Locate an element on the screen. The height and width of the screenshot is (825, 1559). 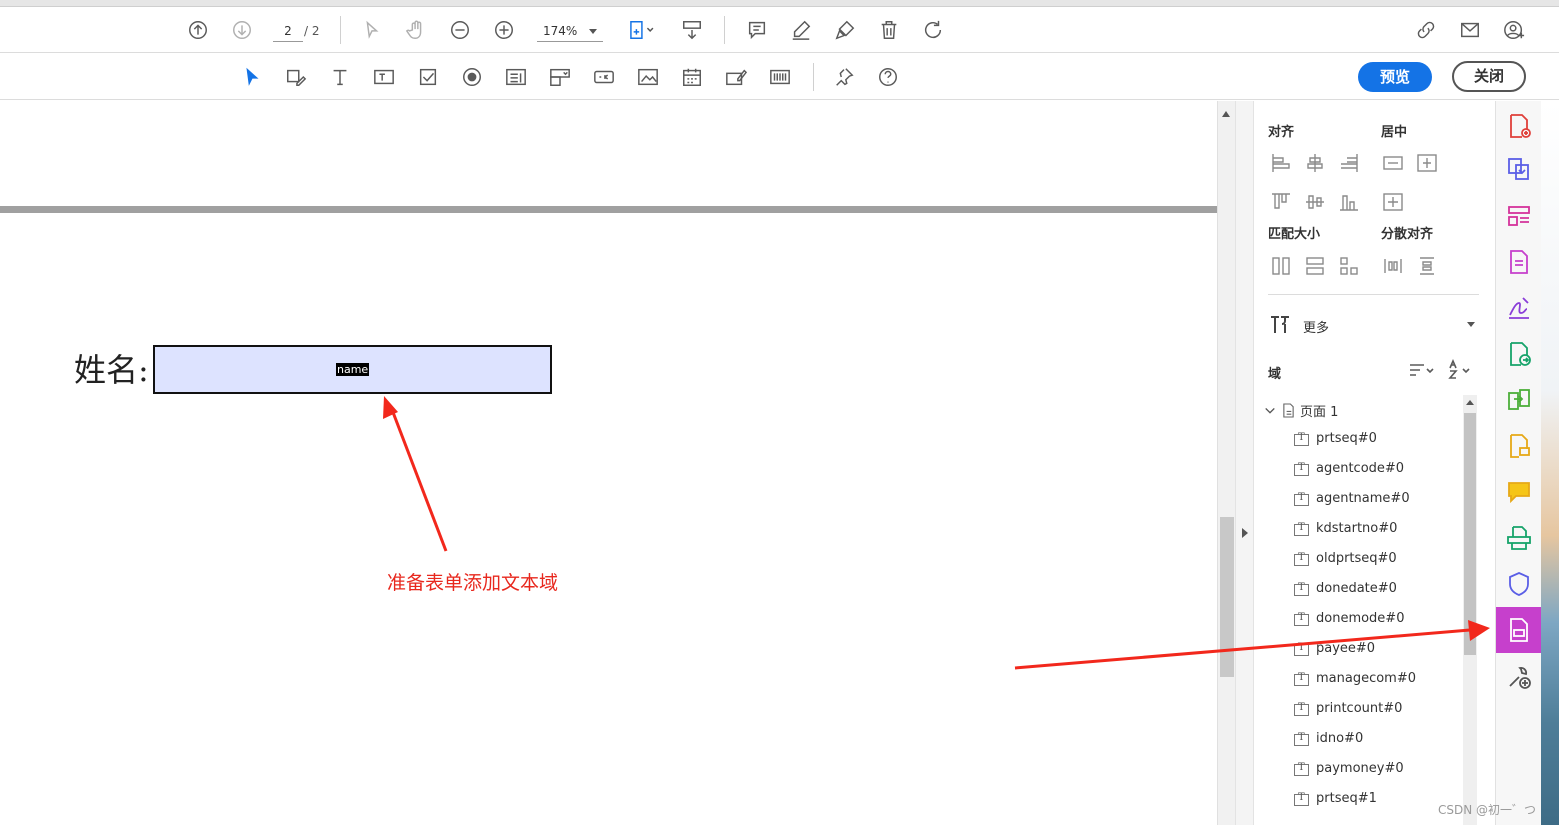
organize-pages-icon is located at coordinates (1519, 216).